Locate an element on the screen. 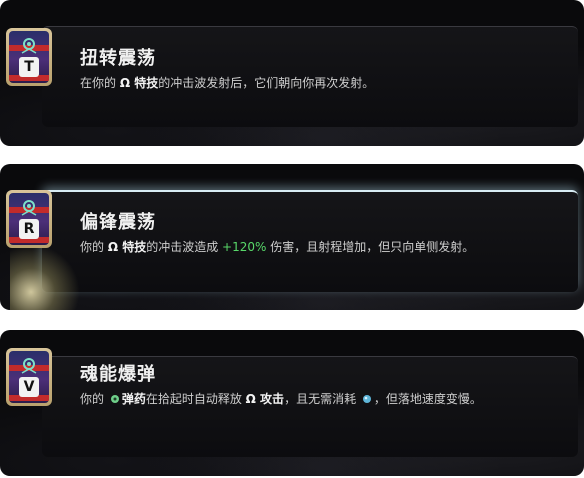  boon-icon-badge: V is located at coordinates (29, 377).